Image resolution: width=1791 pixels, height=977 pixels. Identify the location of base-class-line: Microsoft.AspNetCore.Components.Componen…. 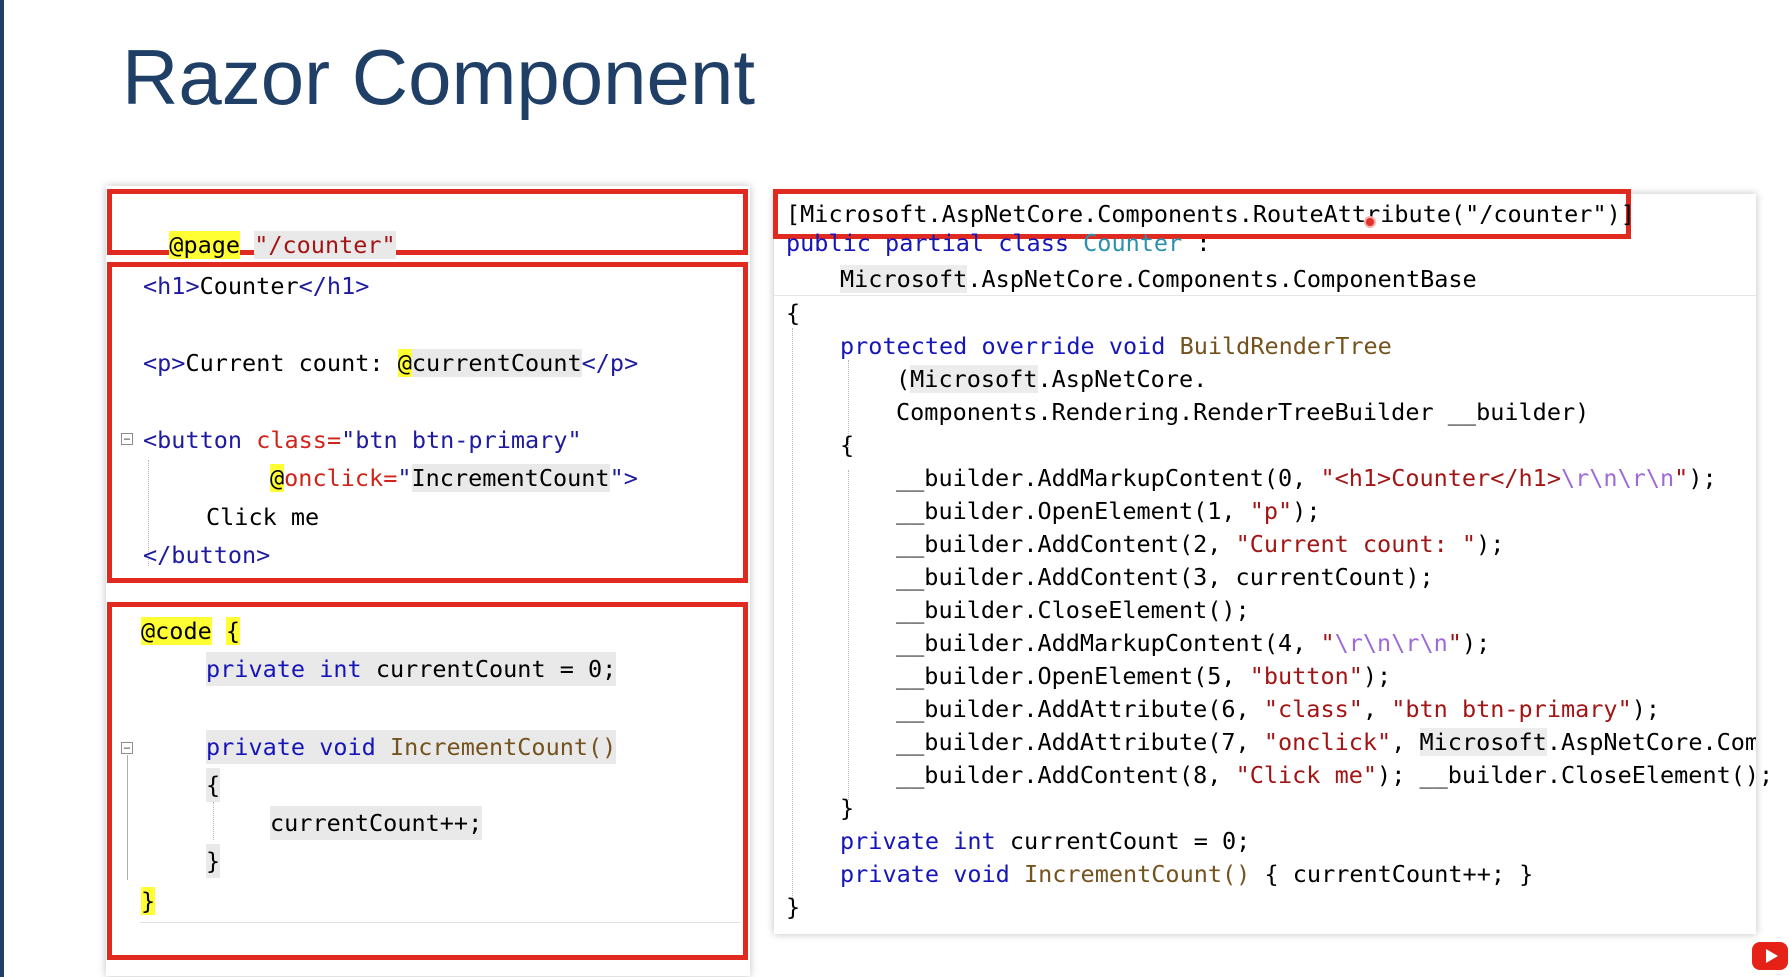
(1158, 279).